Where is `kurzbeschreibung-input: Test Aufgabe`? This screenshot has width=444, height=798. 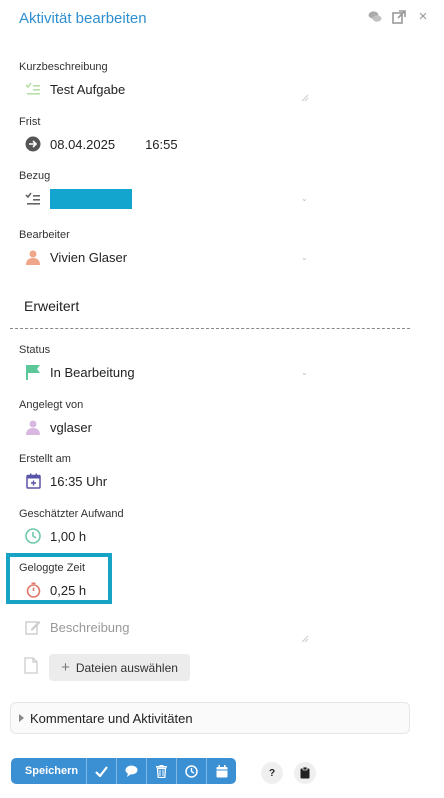
kurzbeschreibung-input: Test Aufgabe is located at coordinates (164, 89).